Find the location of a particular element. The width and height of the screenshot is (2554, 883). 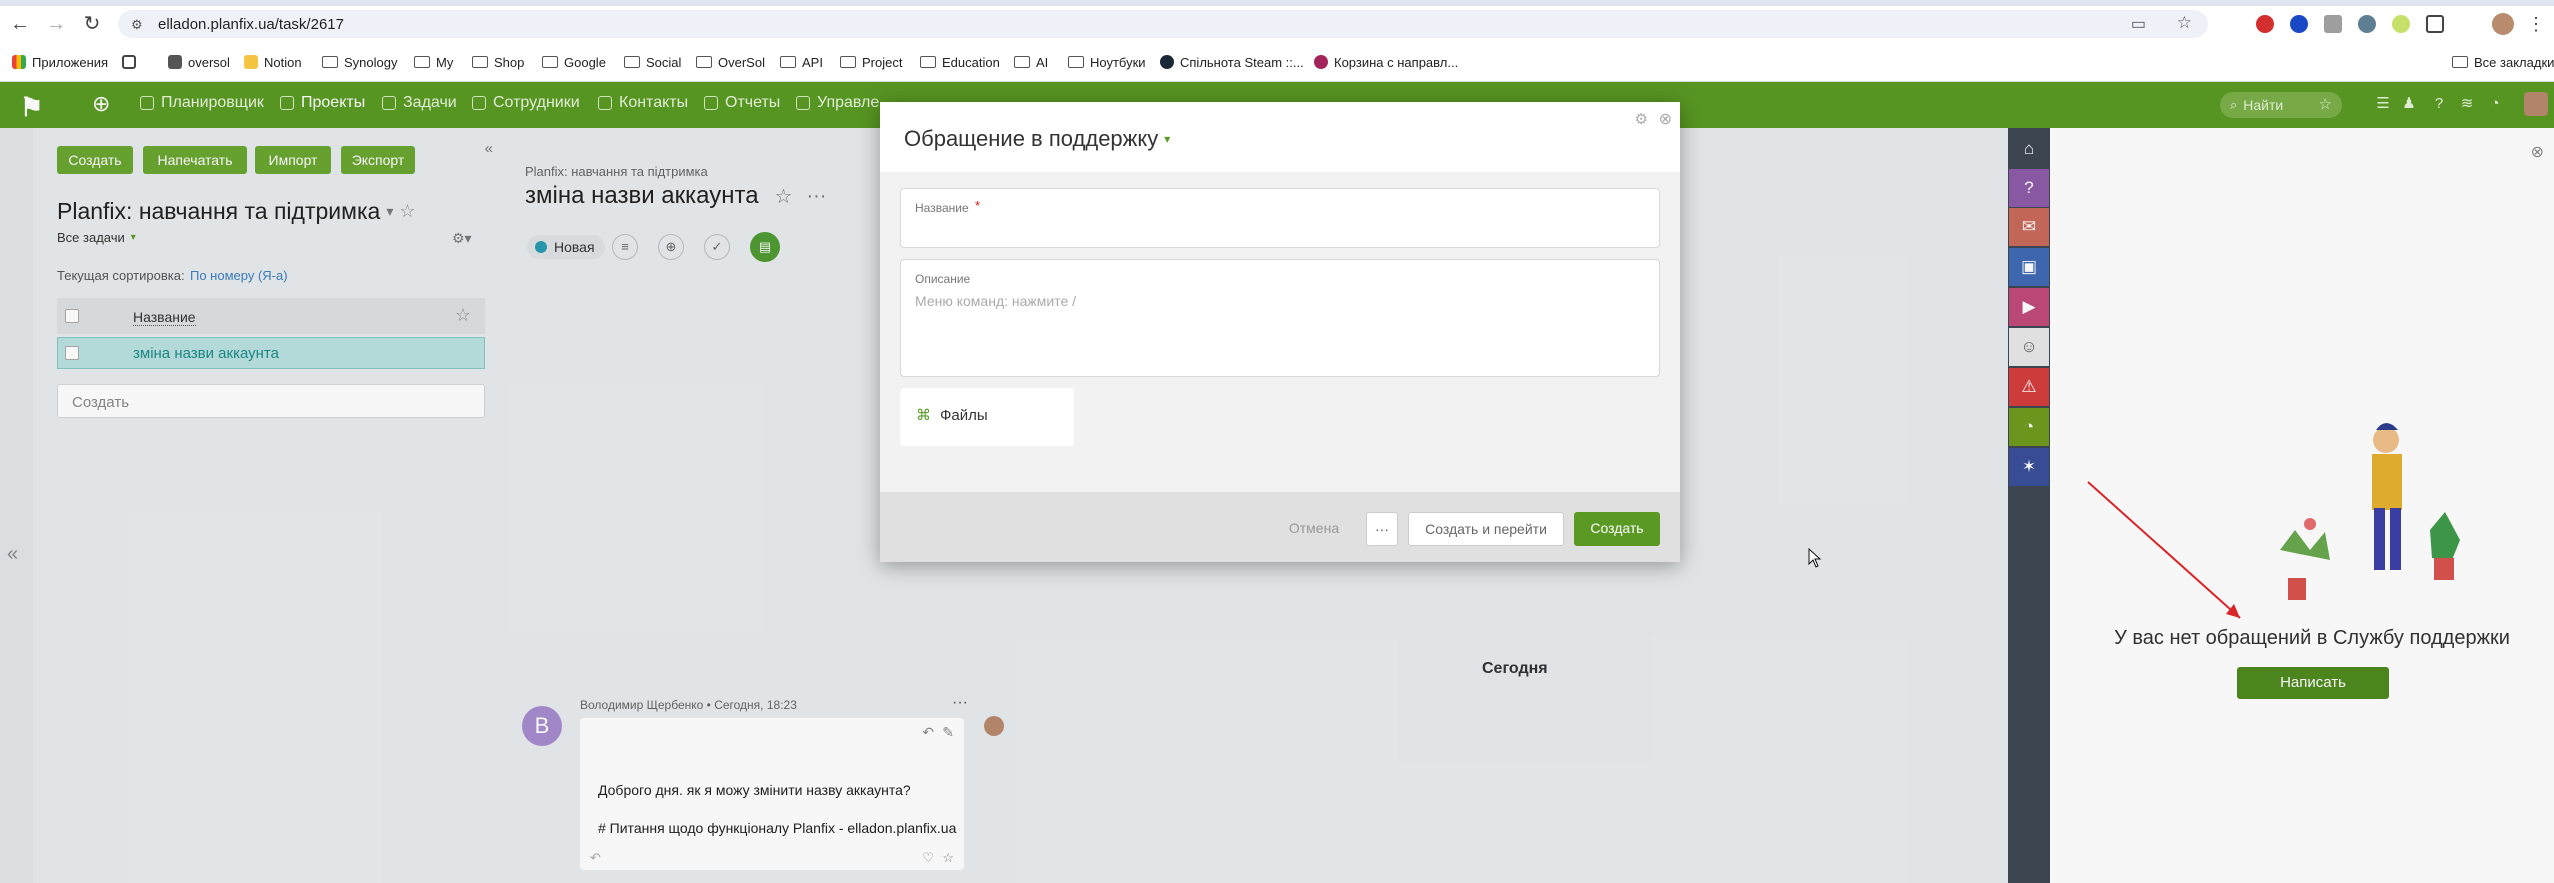

bookmark-label: Synology is located at coordinates (371, 62).